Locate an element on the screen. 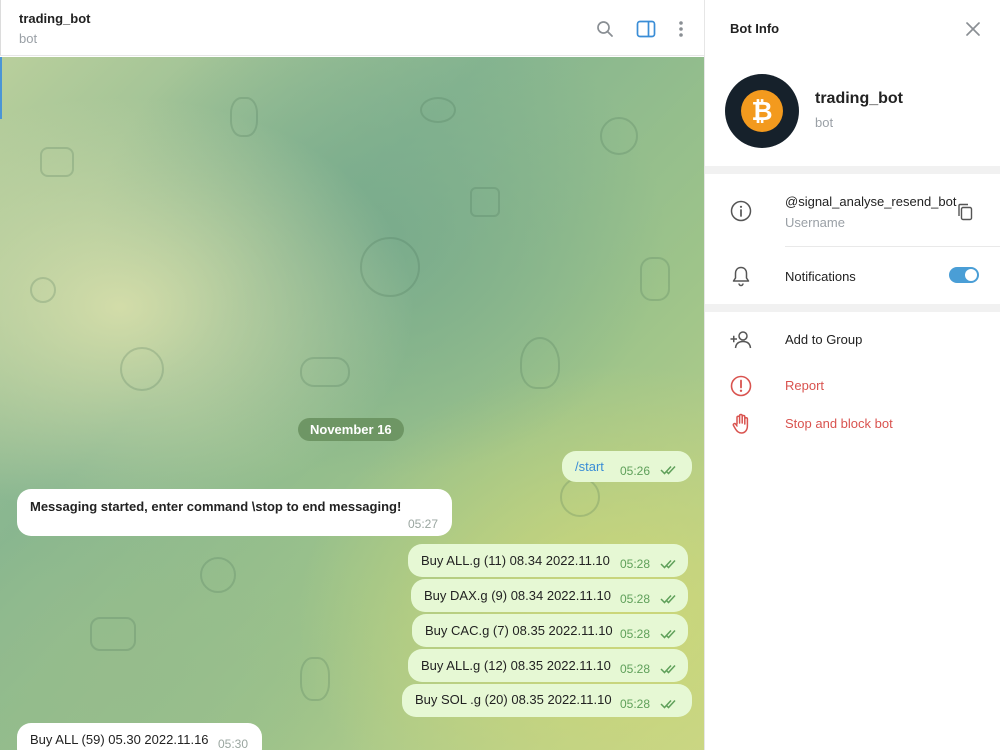 This screenshot has height=750, width=1000. report-label: Report is located at coordinates (804, 385).